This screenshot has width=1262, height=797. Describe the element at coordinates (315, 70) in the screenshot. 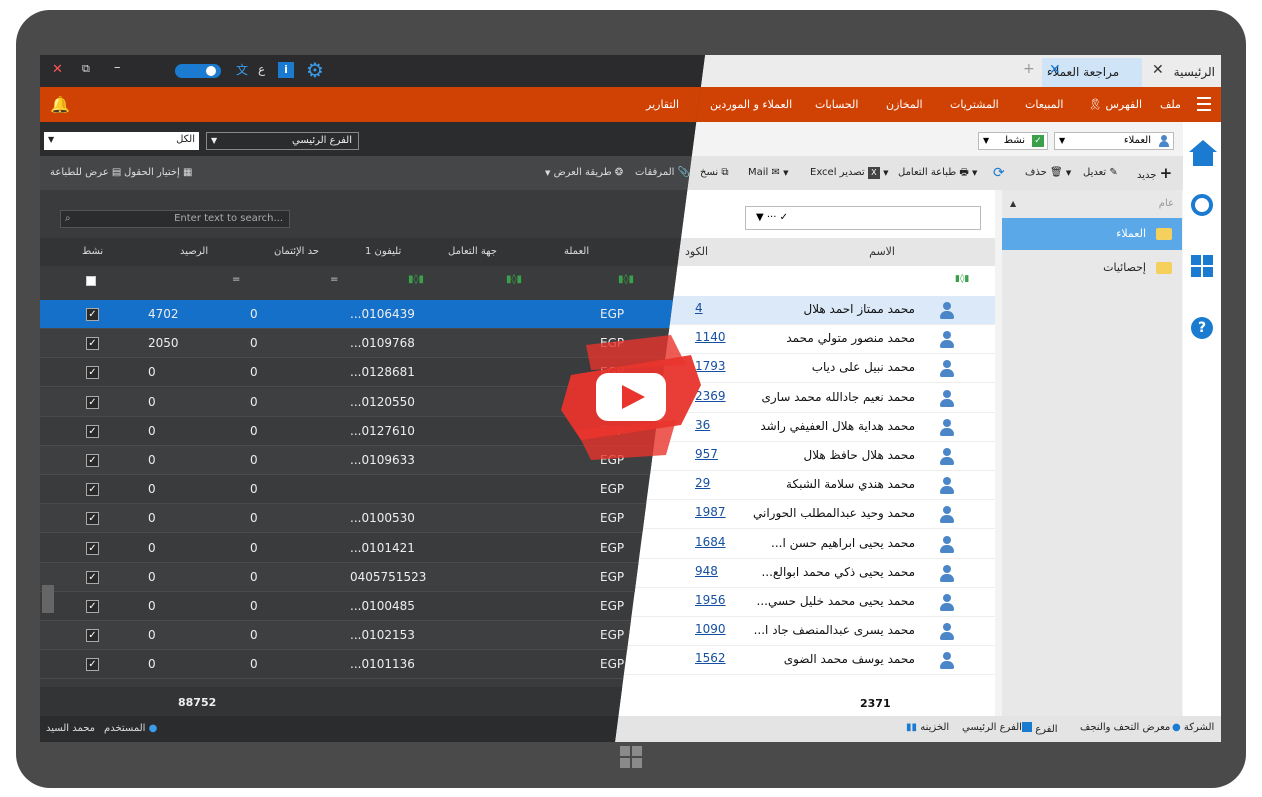

I see `gear-icon: ⚙` at that location.